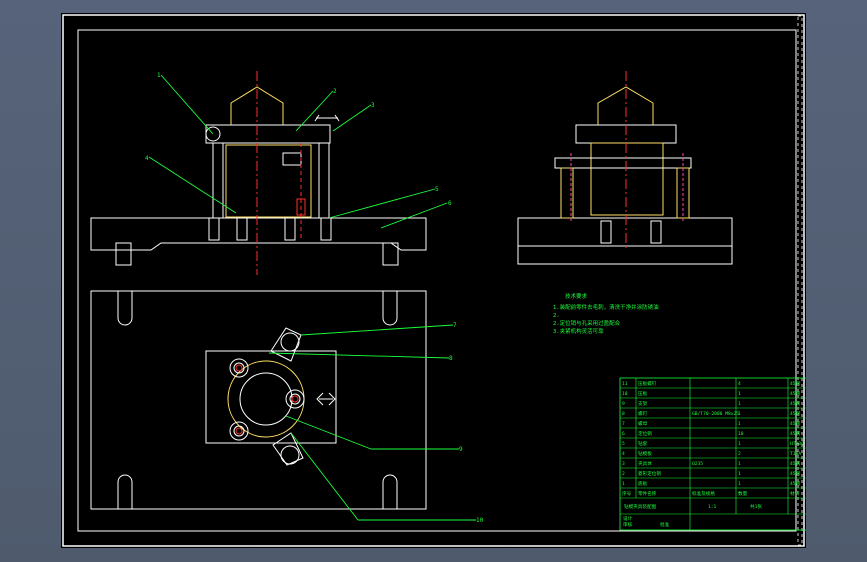  Describe the element at coordinates (455, 325) in the screenshot. I see `balloon-7: 7` at that location.